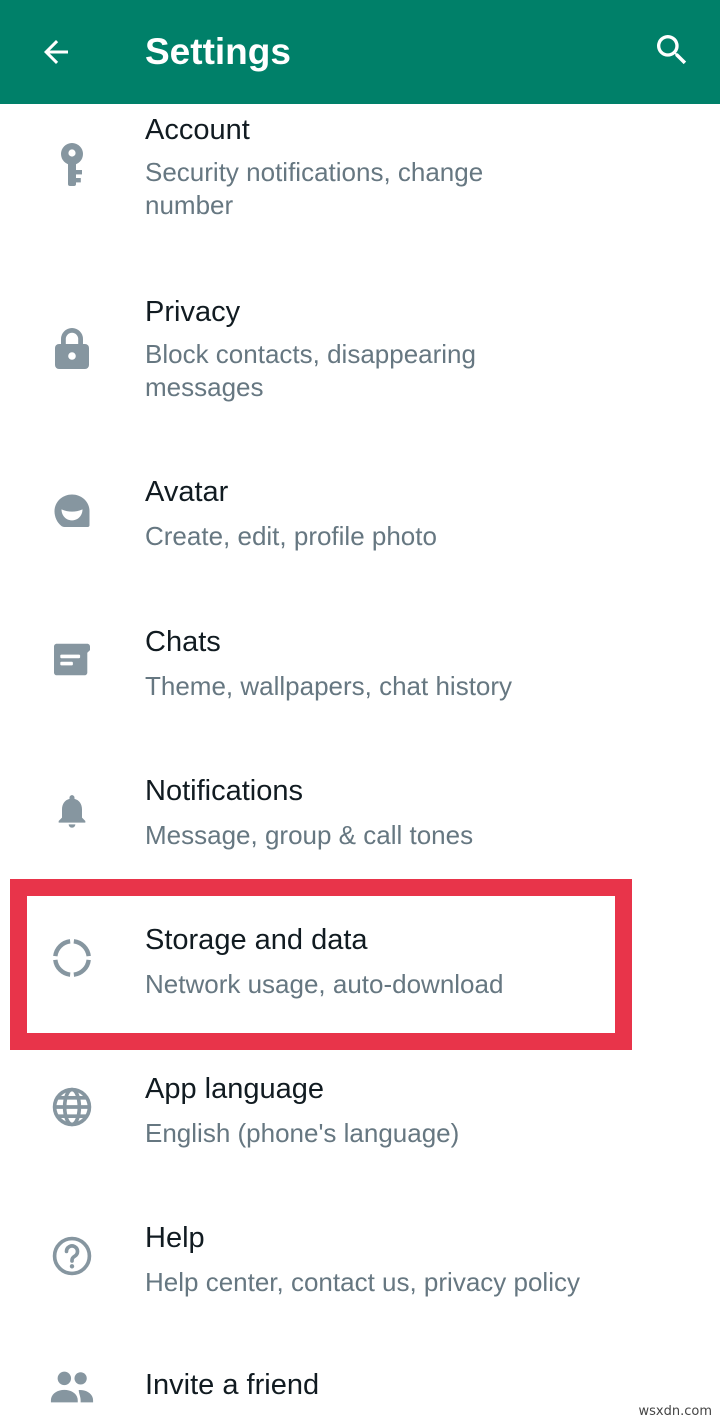 The width and height of the screenshot is (720, 1423). I want to click on back-button, so click(56, 52).